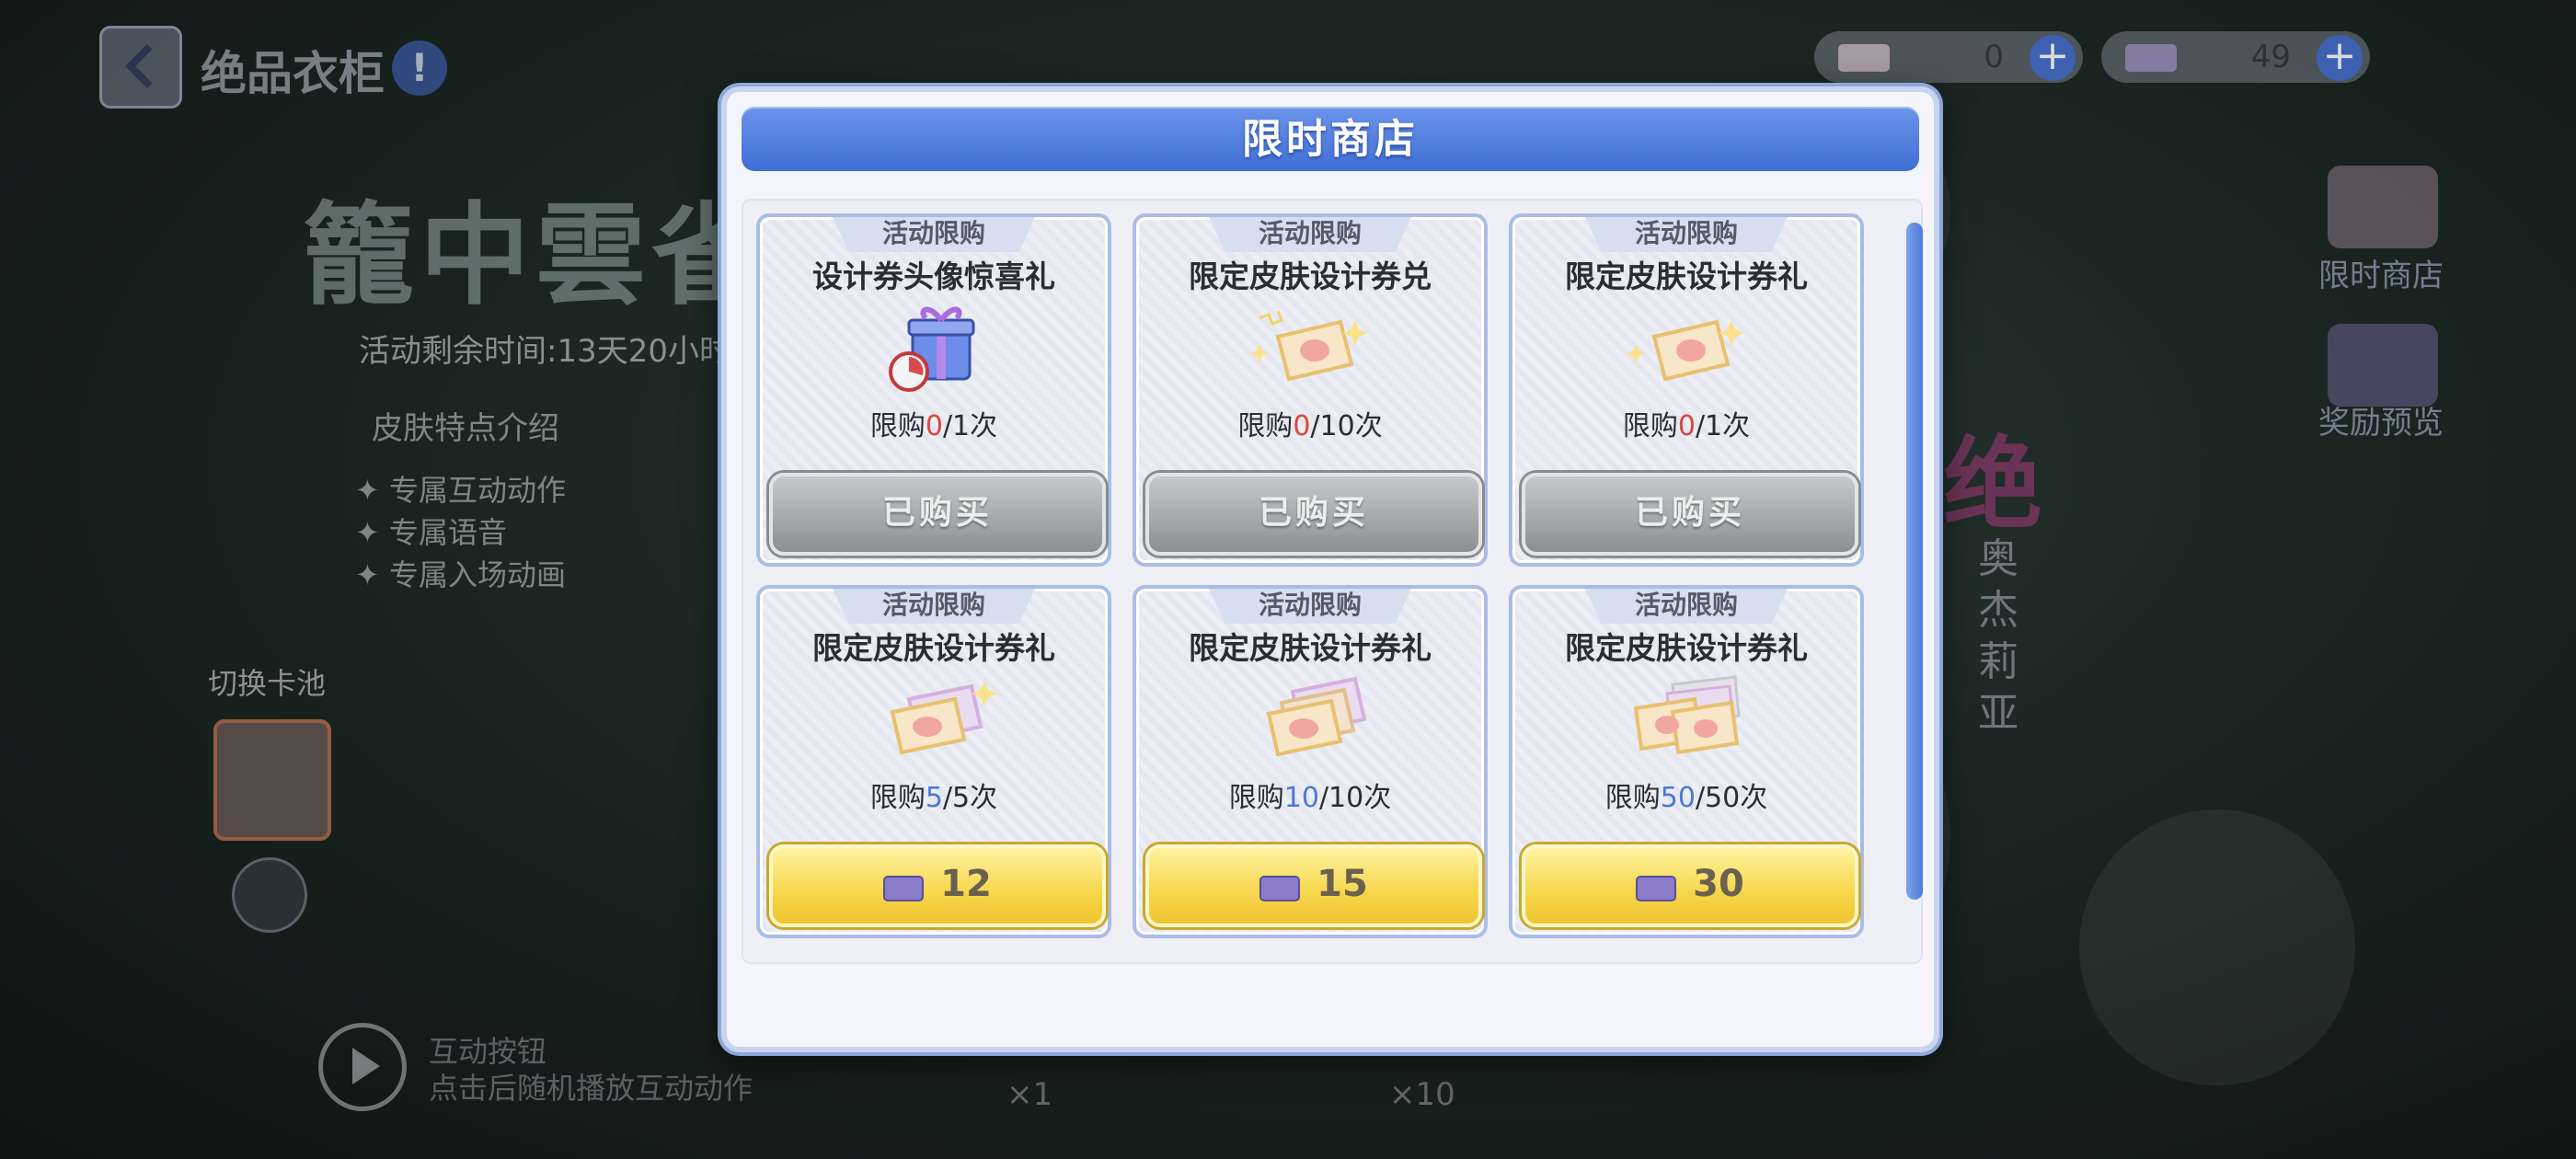 This screenshot has width=2576, height=1159. Describe the element at coordinates (1686, 390) in the screenshot. I see `shop-item-card: 活动限购 限定皮肤设计券礼 限购0/1次 已购买` at that location.